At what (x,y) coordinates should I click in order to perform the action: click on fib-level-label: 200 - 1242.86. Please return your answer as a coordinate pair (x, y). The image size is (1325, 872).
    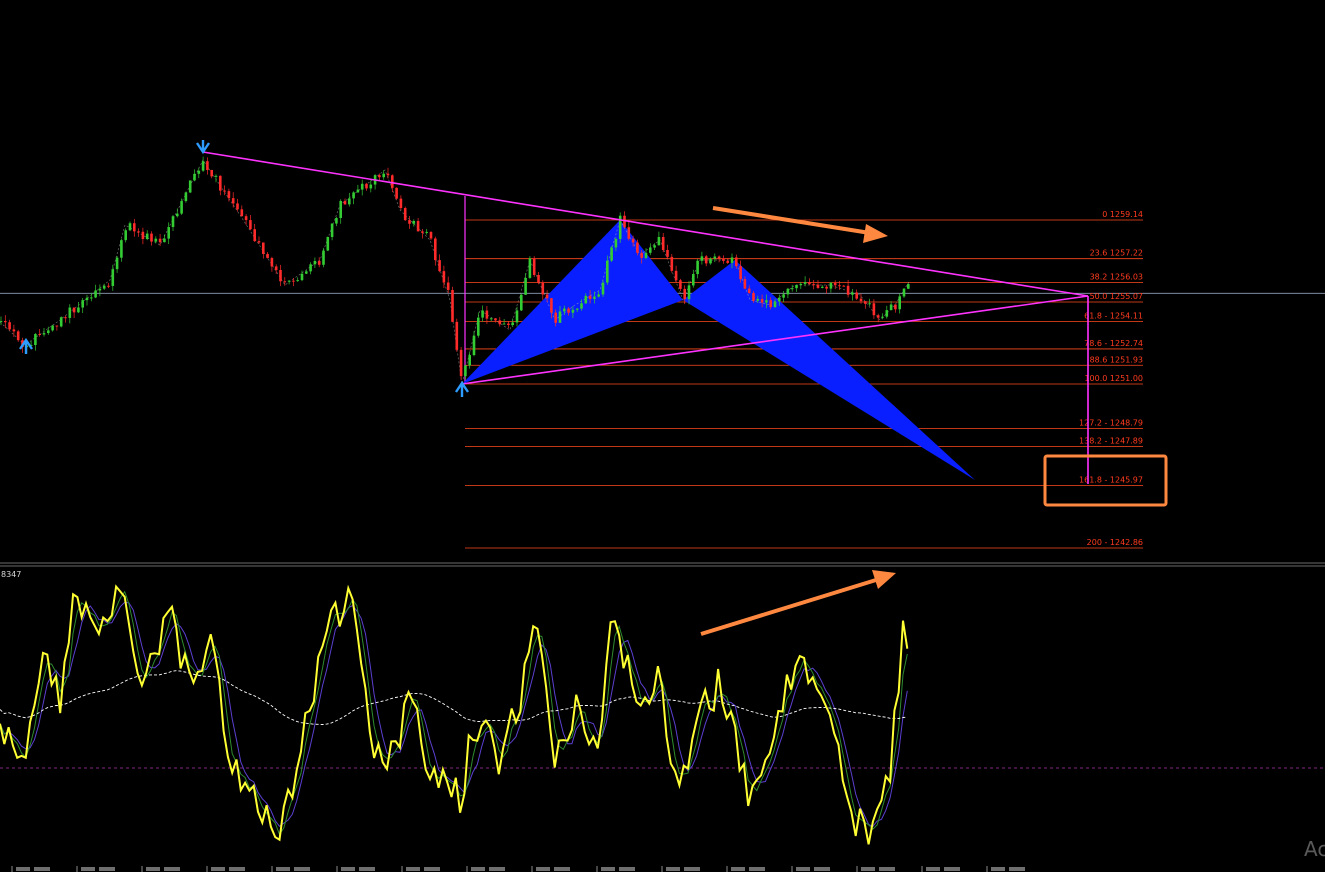
    Looking at the image, I should click on (1115, 542).